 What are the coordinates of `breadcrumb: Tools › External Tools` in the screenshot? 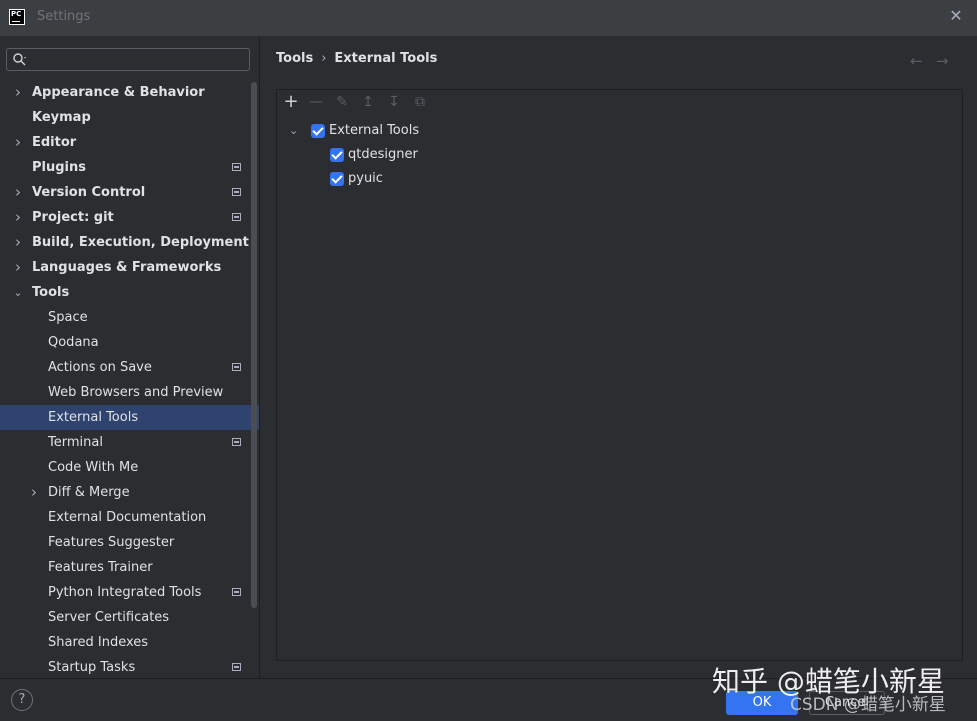 It's located at (356, 58).